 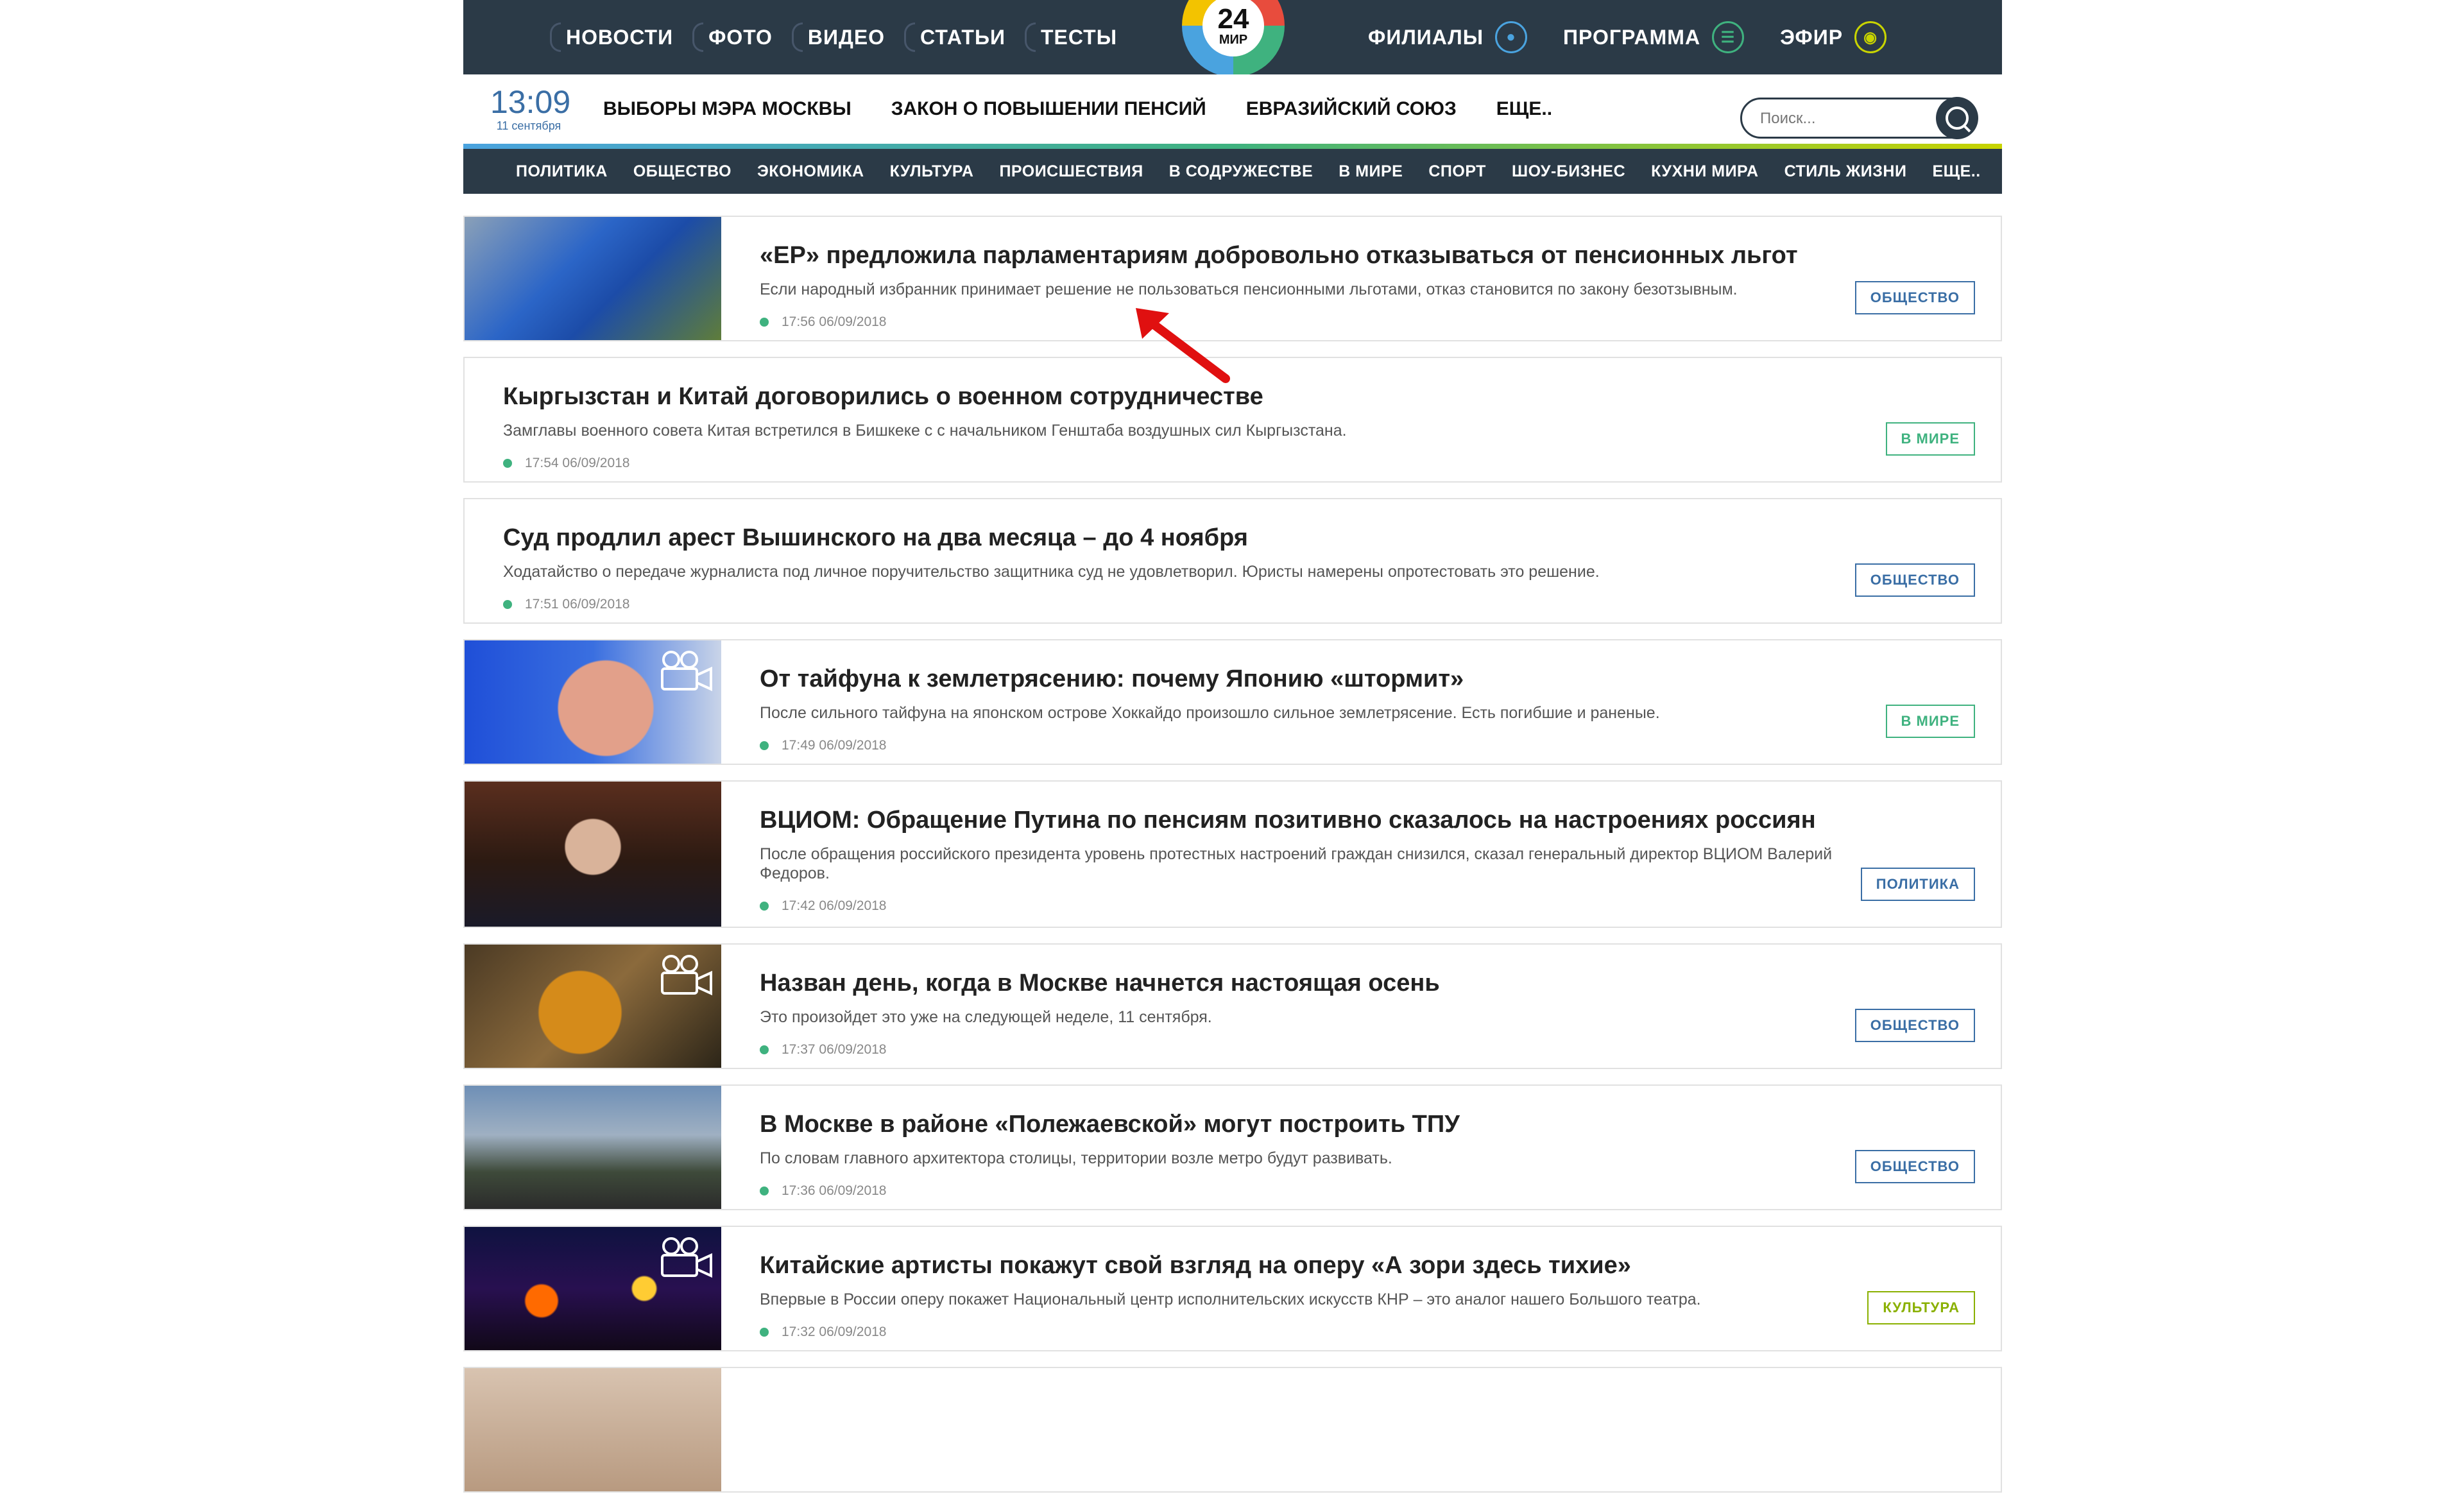 I want to click on nav-news-label: НОВОСТИ, so click(x=620, y=37).